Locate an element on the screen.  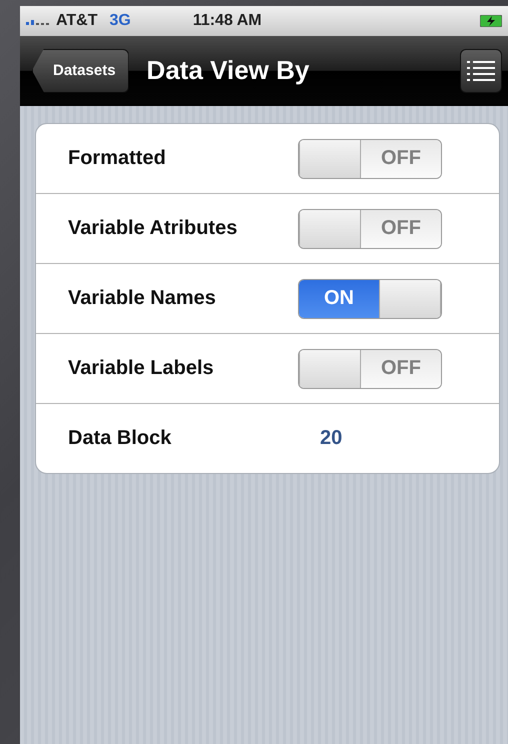
menu-button is located at coordinates (481, 70).